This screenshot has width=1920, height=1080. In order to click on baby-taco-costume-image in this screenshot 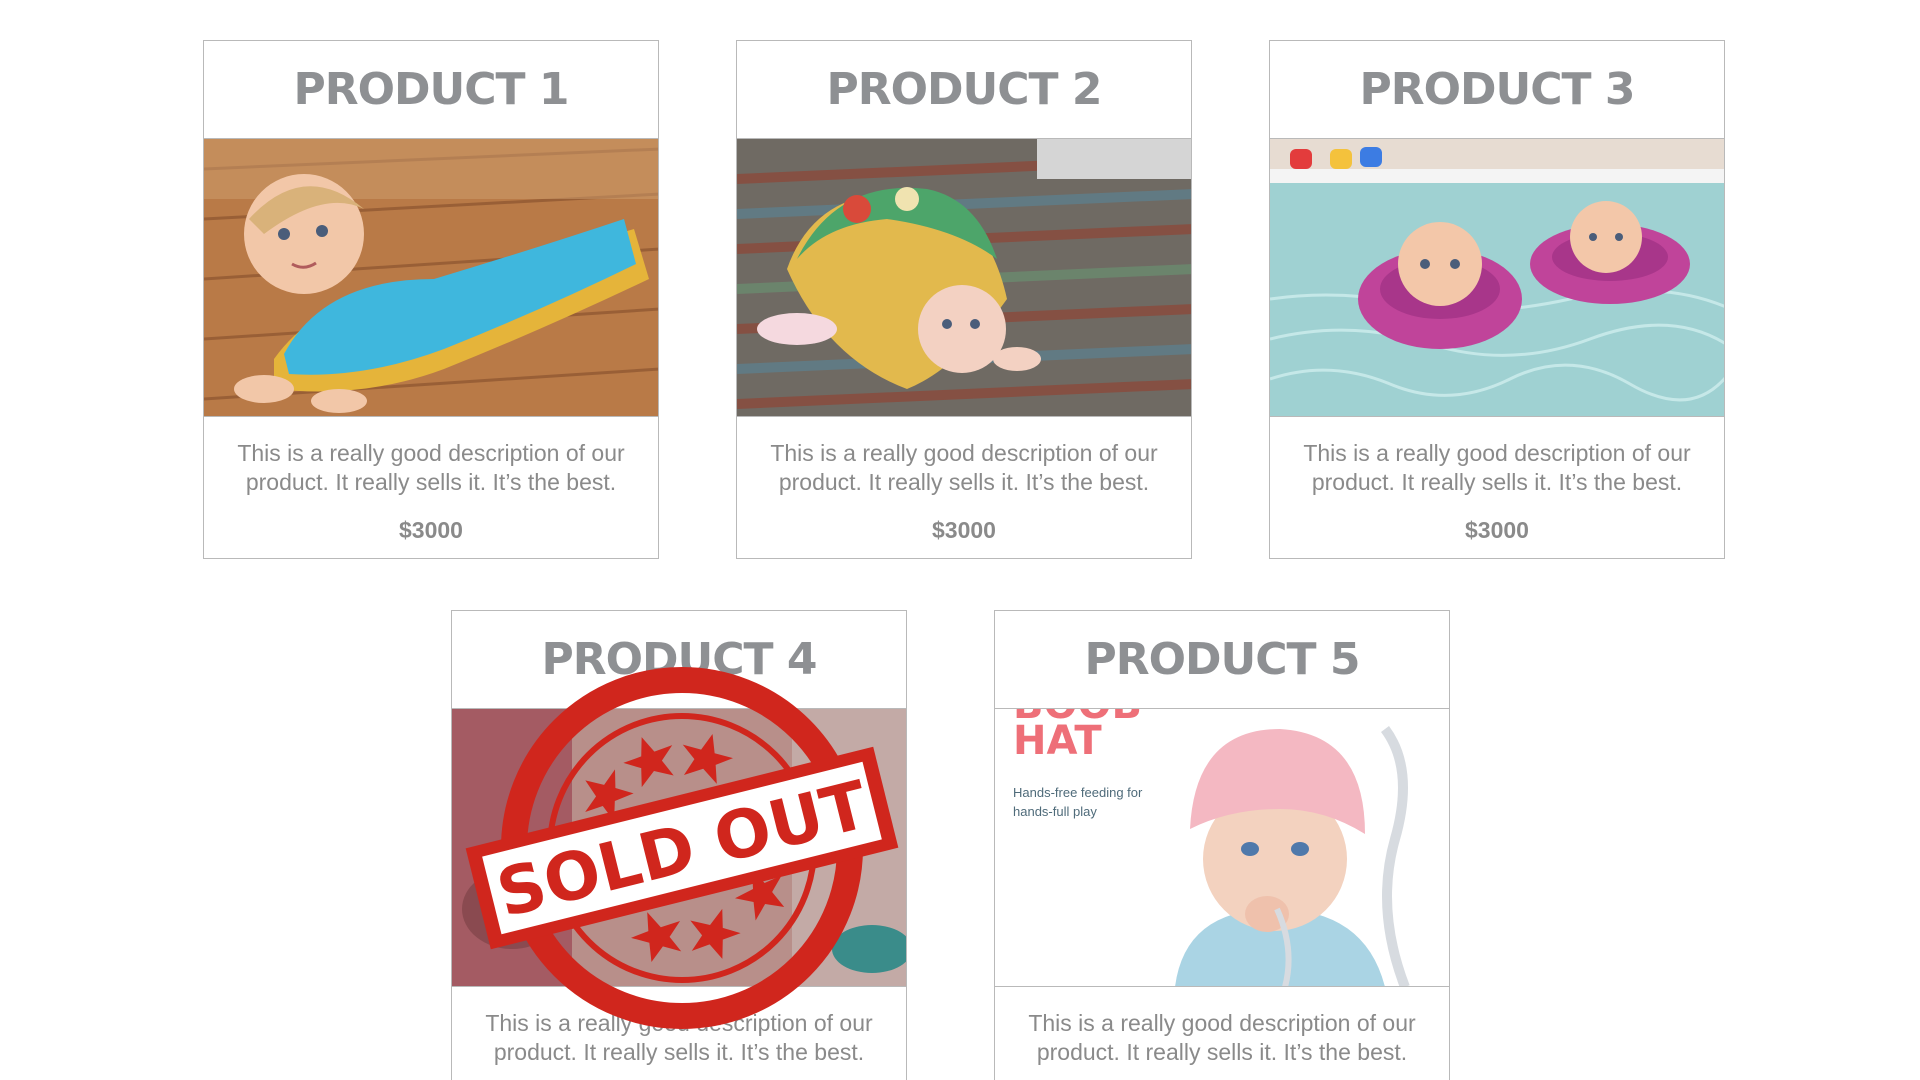, I will do `click(964, 277)`.